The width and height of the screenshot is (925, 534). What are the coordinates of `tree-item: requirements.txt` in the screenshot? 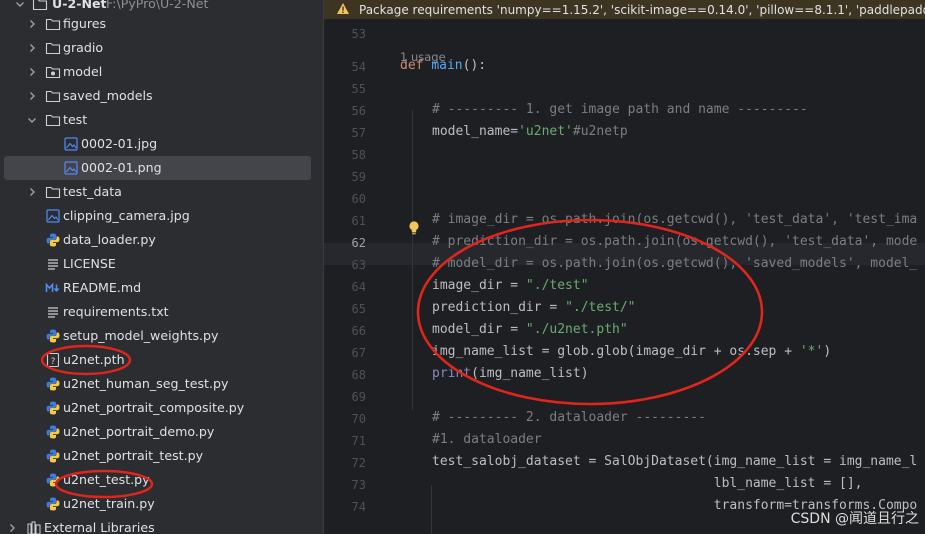 It's located at (158, 312).